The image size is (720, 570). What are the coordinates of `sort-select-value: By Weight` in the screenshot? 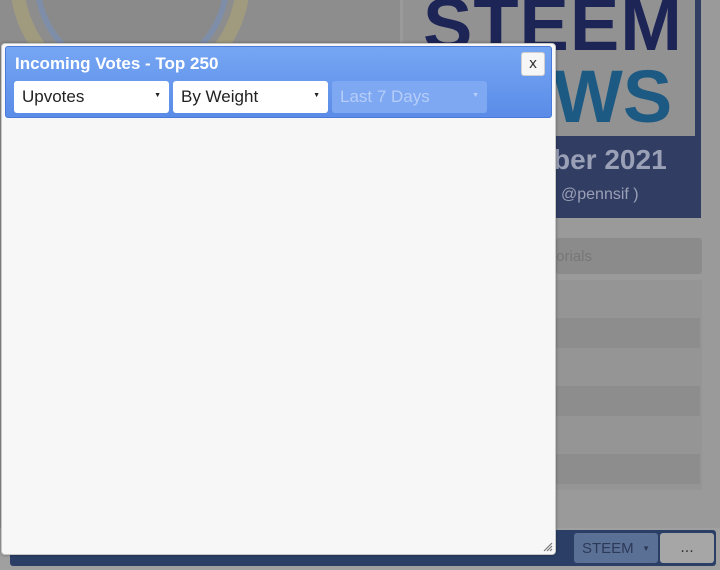 It's located at (220, 96).